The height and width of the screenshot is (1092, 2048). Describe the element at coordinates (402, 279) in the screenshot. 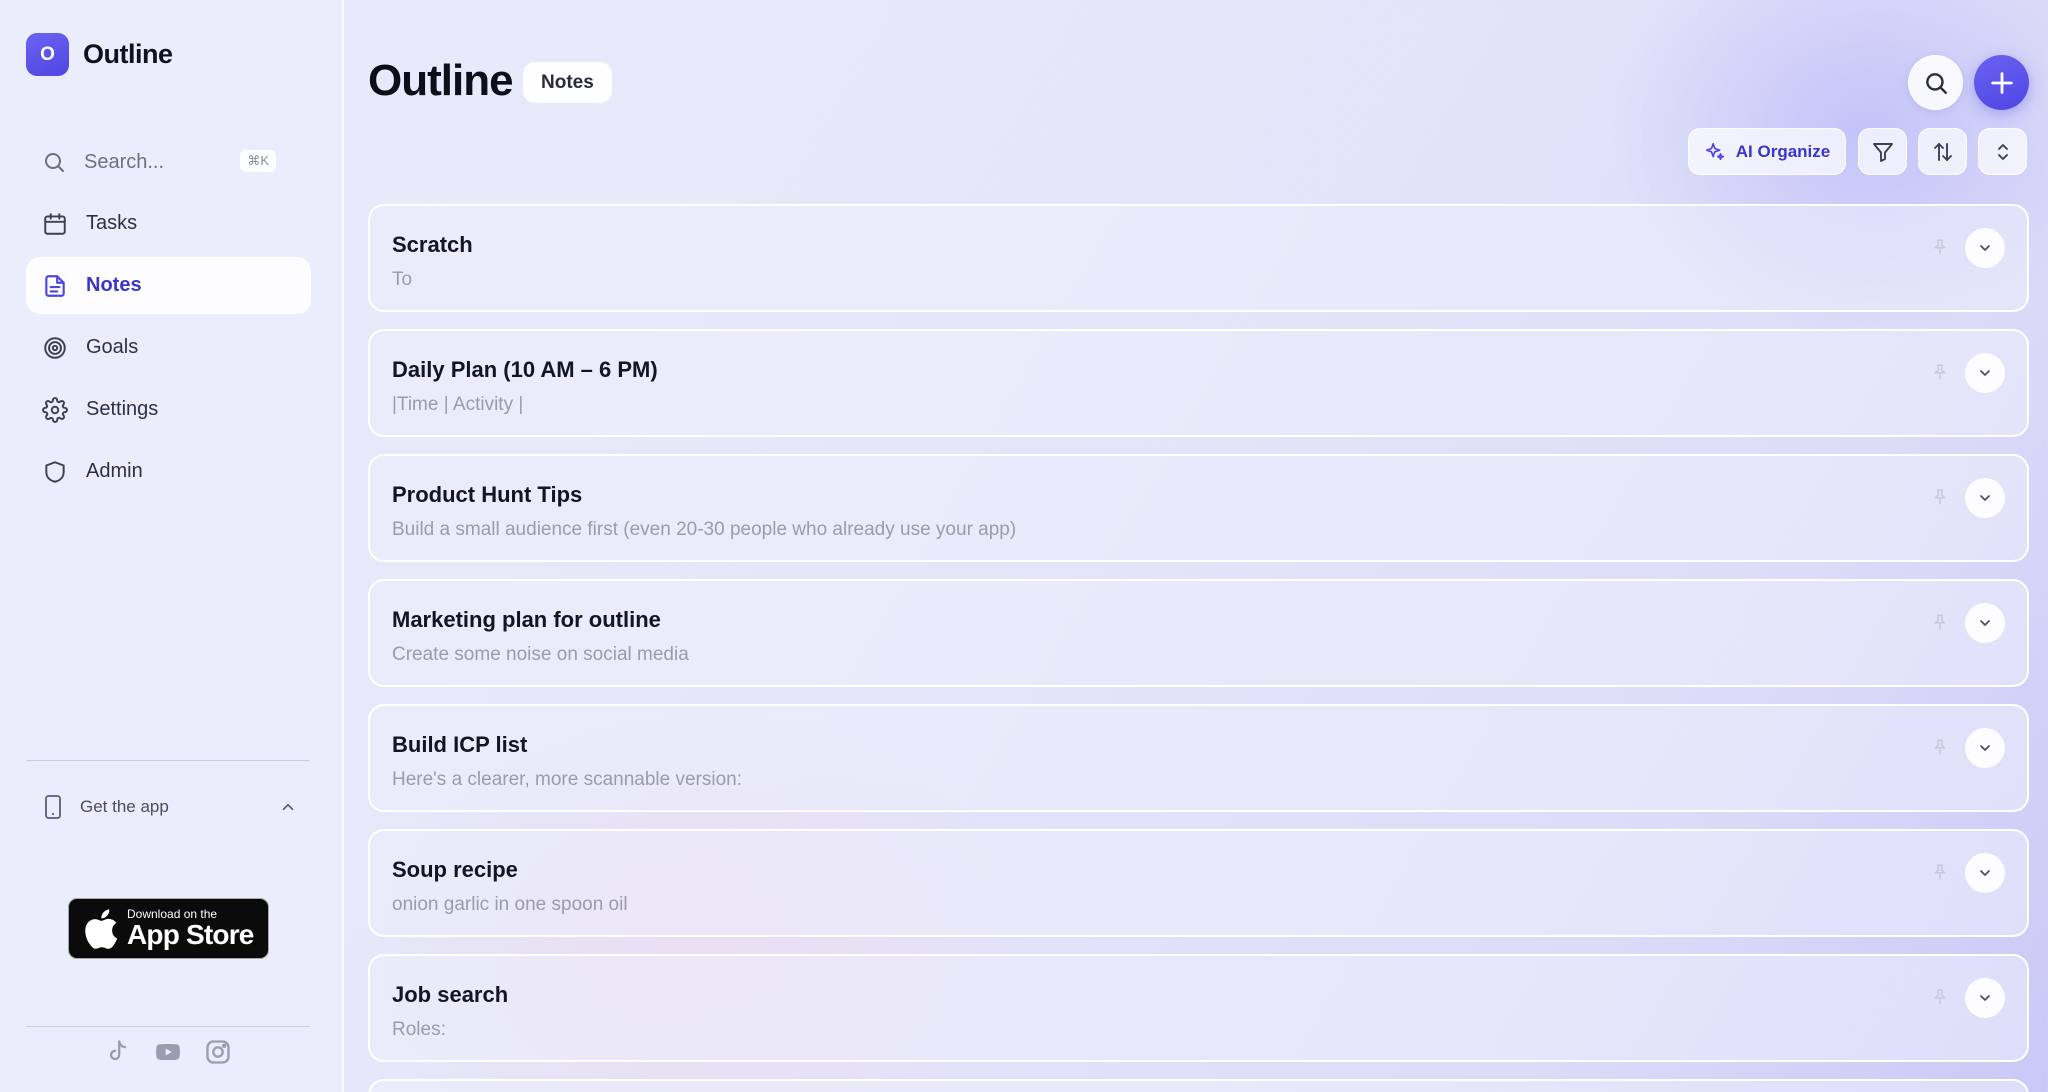

I see `note-preview: To` at that location.